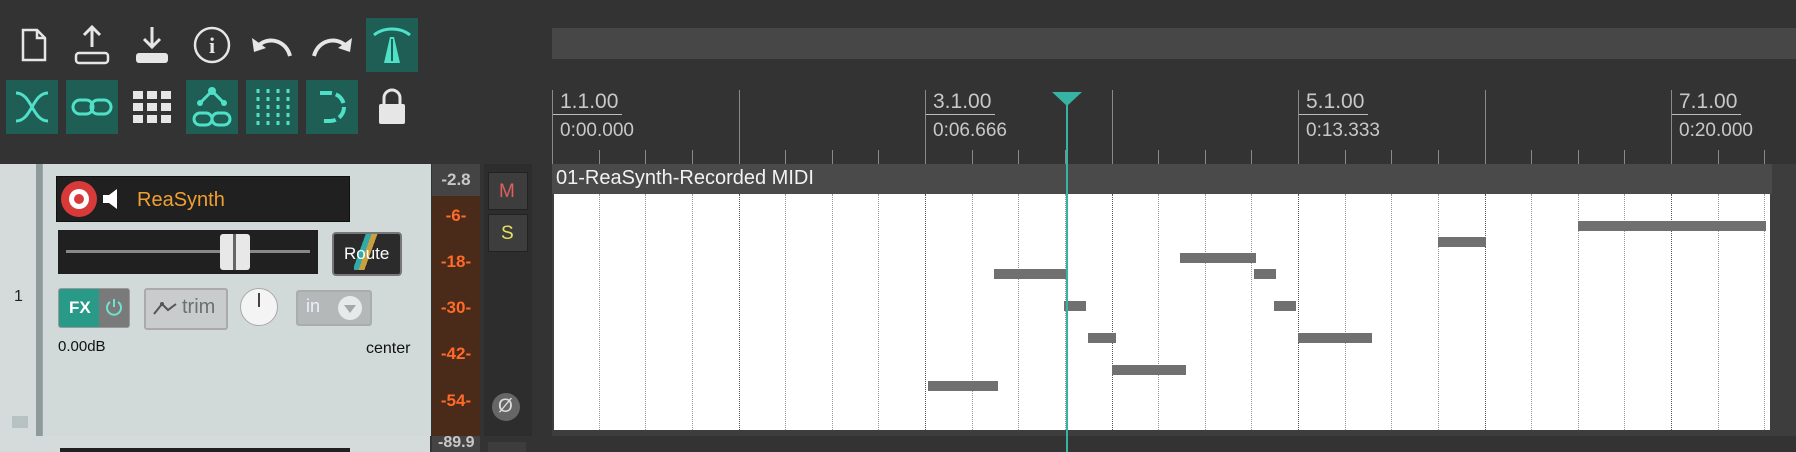 The height and width of the screenshot is (452, 1796). Describe the element at coordinates (32, 107) in the screenshot. I see `auto-crossfade-icon` at that location.